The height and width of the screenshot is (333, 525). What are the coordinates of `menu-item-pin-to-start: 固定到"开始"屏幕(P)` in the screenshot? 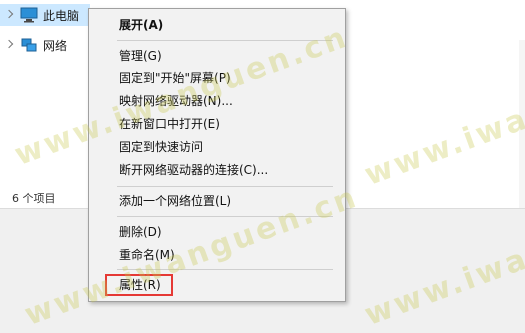 It's located at (175, 78).